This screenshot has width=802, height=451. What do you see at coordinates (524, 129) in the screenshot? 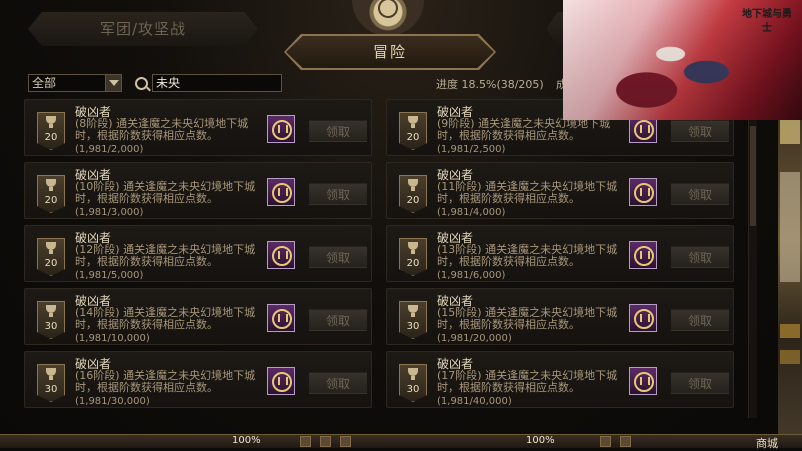
I see `achievement-desc: (9阶段) 通关逢魔之未央幻境地下城时，根据阶数获得相应点数。` at bounding box center [524, 129].